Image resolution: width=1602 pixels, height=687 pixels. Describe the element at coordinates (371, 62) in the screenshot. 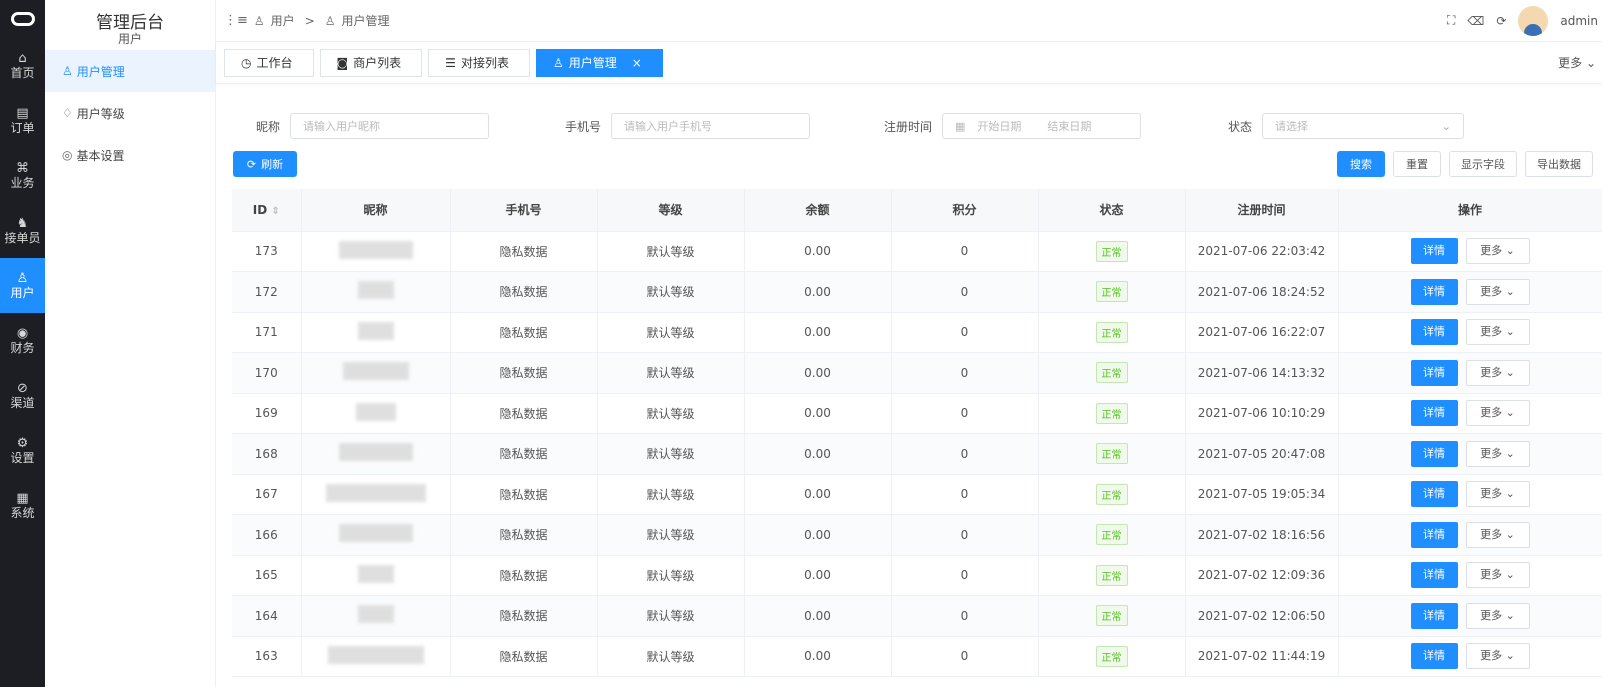

I see `tab-merchant-list: ◙ 商户列表` at that location.